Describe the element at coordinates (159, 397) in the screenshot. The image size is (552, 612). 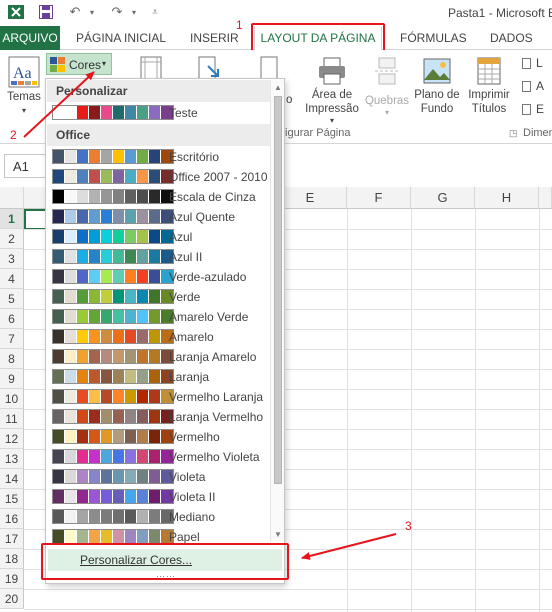
I see `theme-color-item: Vermelho Laranja` at that location.